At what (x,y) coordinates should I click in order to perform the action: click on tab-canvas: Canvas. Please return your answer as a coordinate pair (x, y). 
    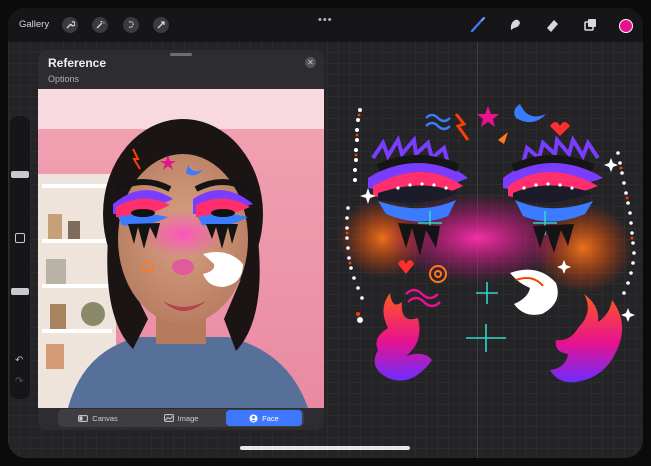
    Looking at the image, I should click on (98, 418).